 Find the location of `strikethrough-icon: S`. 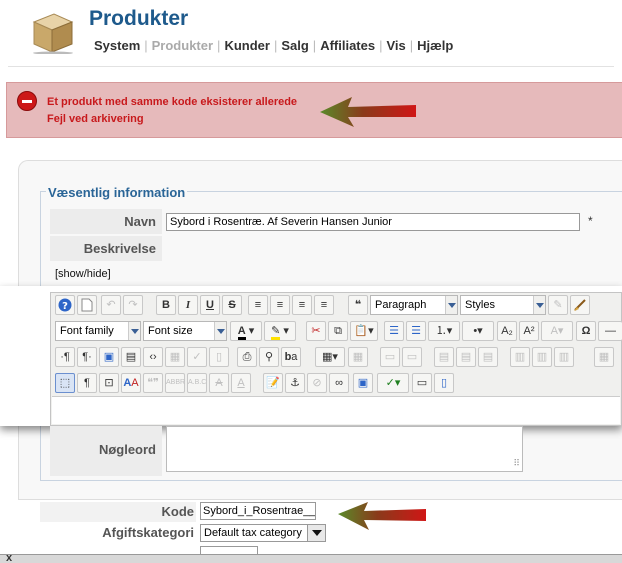

strikethrough-icon: S is located at coordinates (232, 305).